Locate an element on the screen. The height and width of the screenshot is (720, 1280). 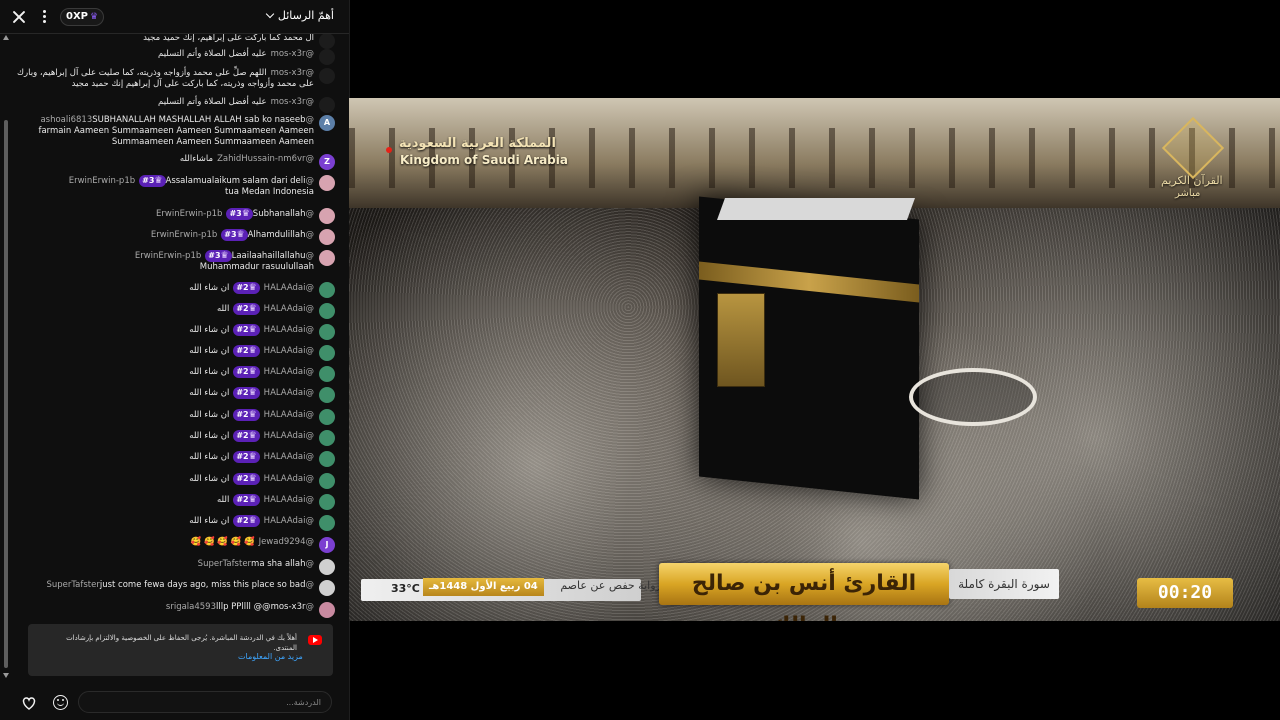
avatar: Z is located at coordinates (327, 162).